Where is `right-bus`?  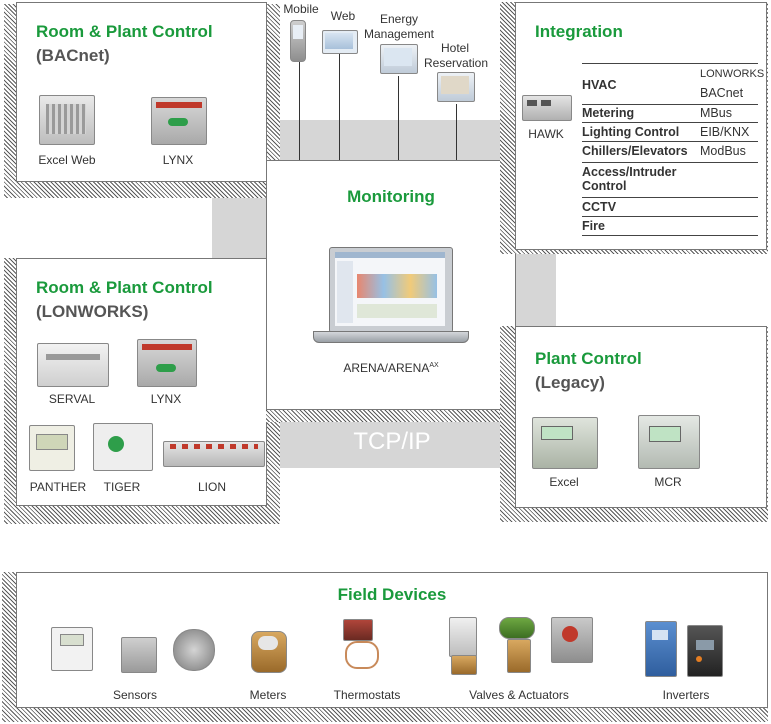 right-bus is located at coordinates (536, 290).